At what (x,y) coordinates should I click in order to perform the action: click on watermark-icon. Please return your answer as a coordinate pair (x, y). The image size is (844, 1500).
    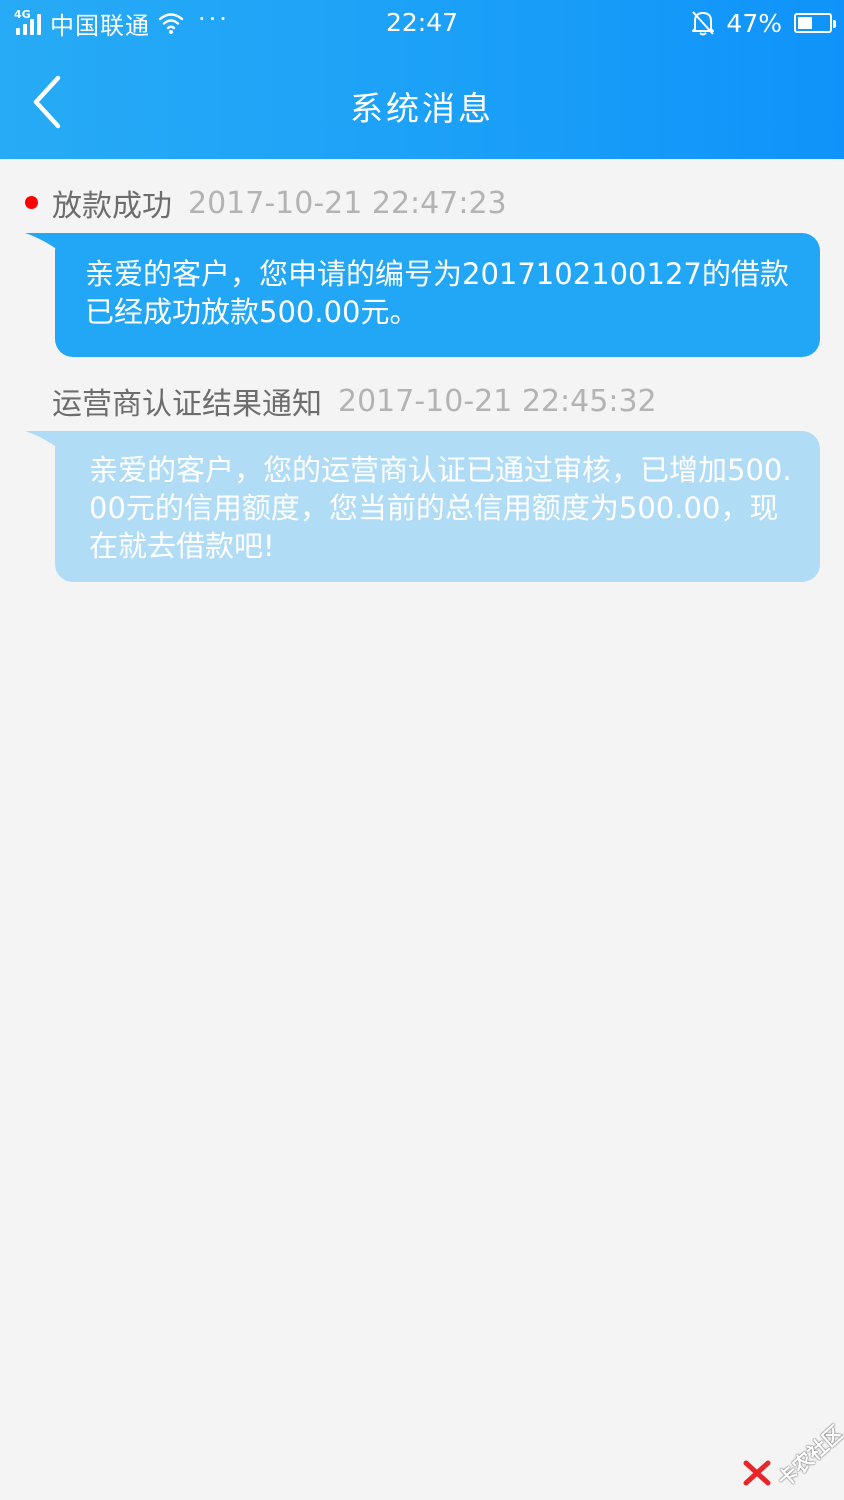
    Looking at the image, I should click on (757, 1473).